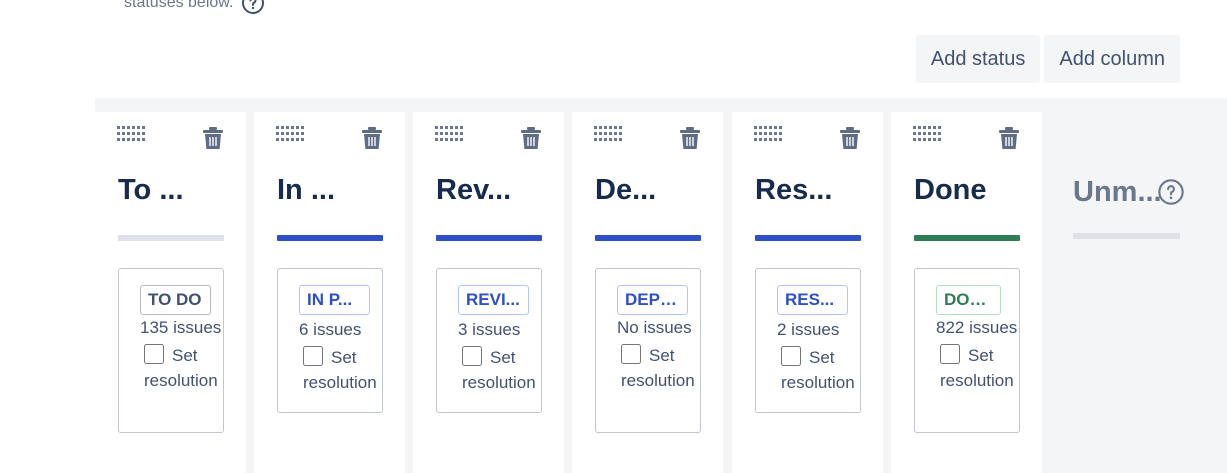 The height and width of the screenshot is (473, 1227). I want to click on column-done: Done DONE 822 issues Set resolution, so click(966, 292).